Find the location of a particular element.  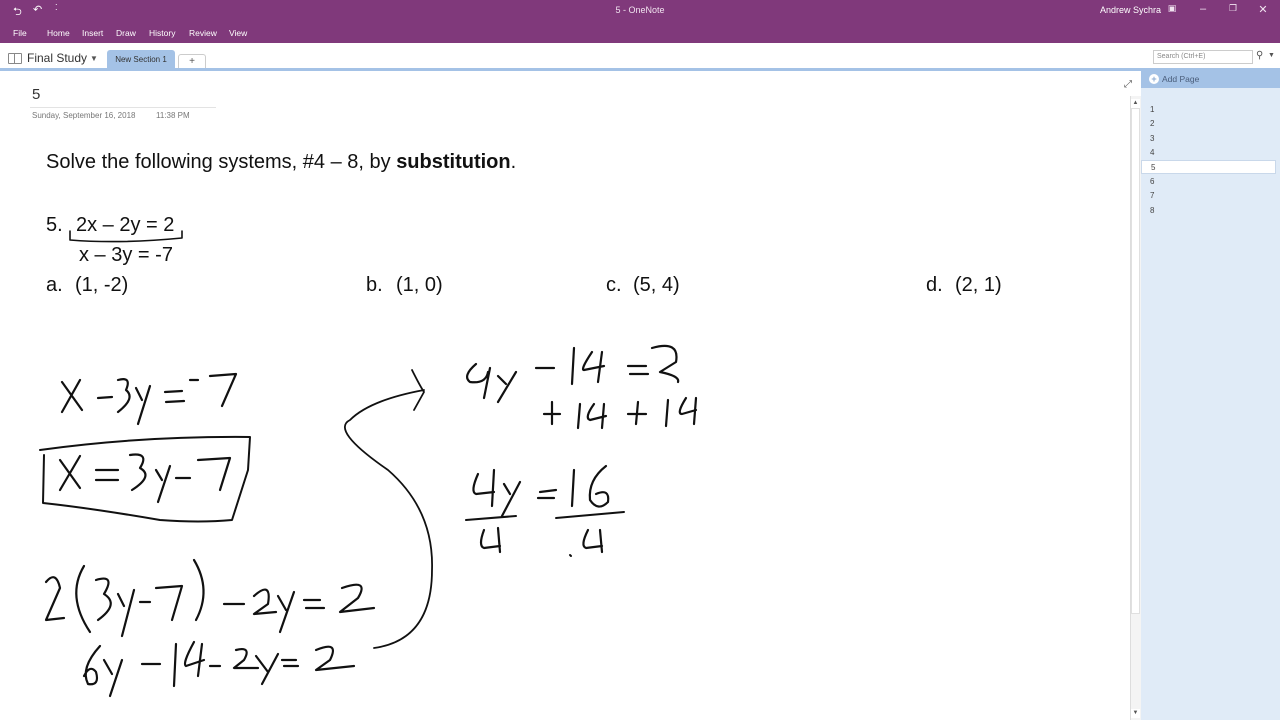

tab-file: File is located at coordinates (20, 33).